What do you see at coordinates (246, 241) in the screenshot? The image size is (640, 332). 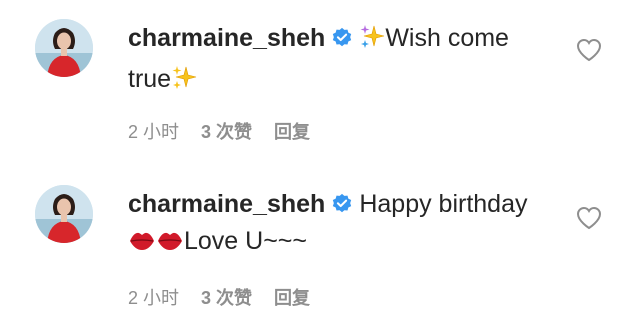 I see `comment-text-continued: Love U~~~` at bounding box center [246, 241].